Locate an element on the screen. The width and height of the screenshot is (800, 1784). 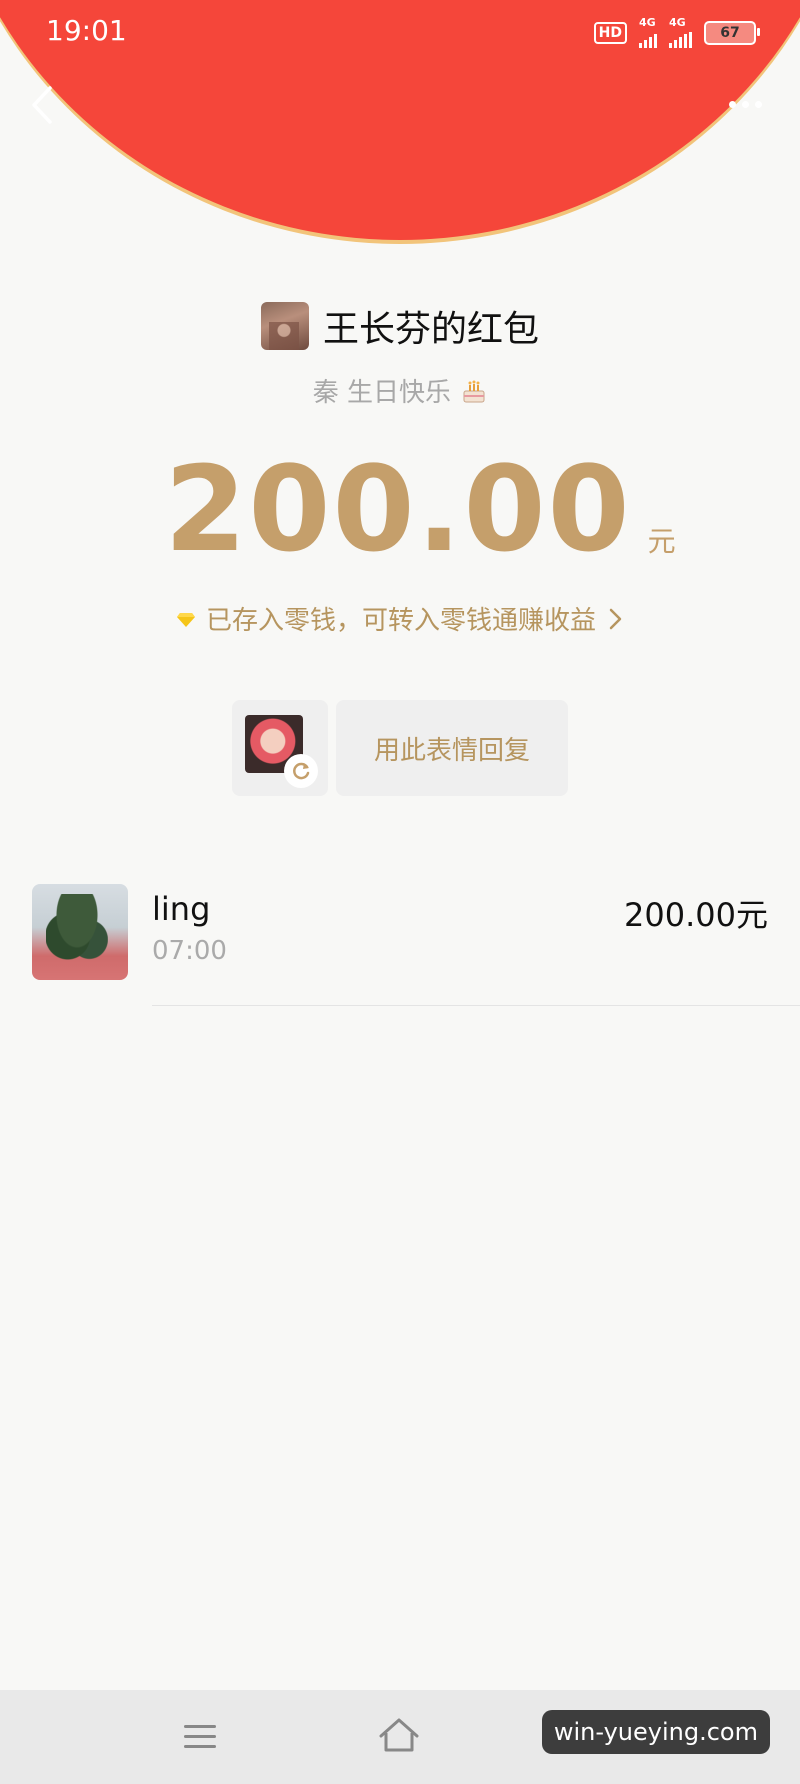
back-button is located at coordinates (45, 105).